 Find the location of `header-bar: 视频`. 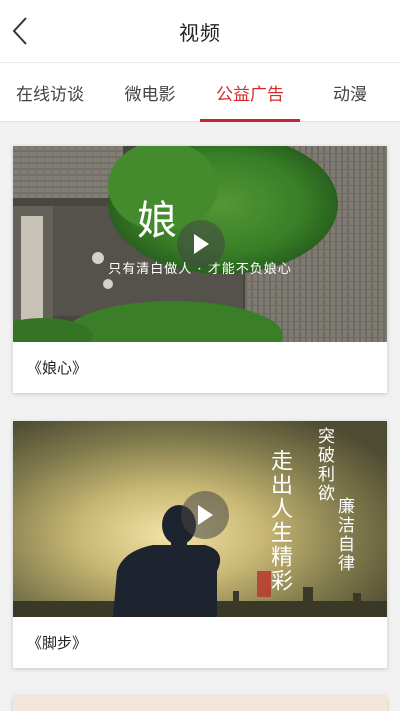

header-bar: 视频 is located at coordinates (200, 31).